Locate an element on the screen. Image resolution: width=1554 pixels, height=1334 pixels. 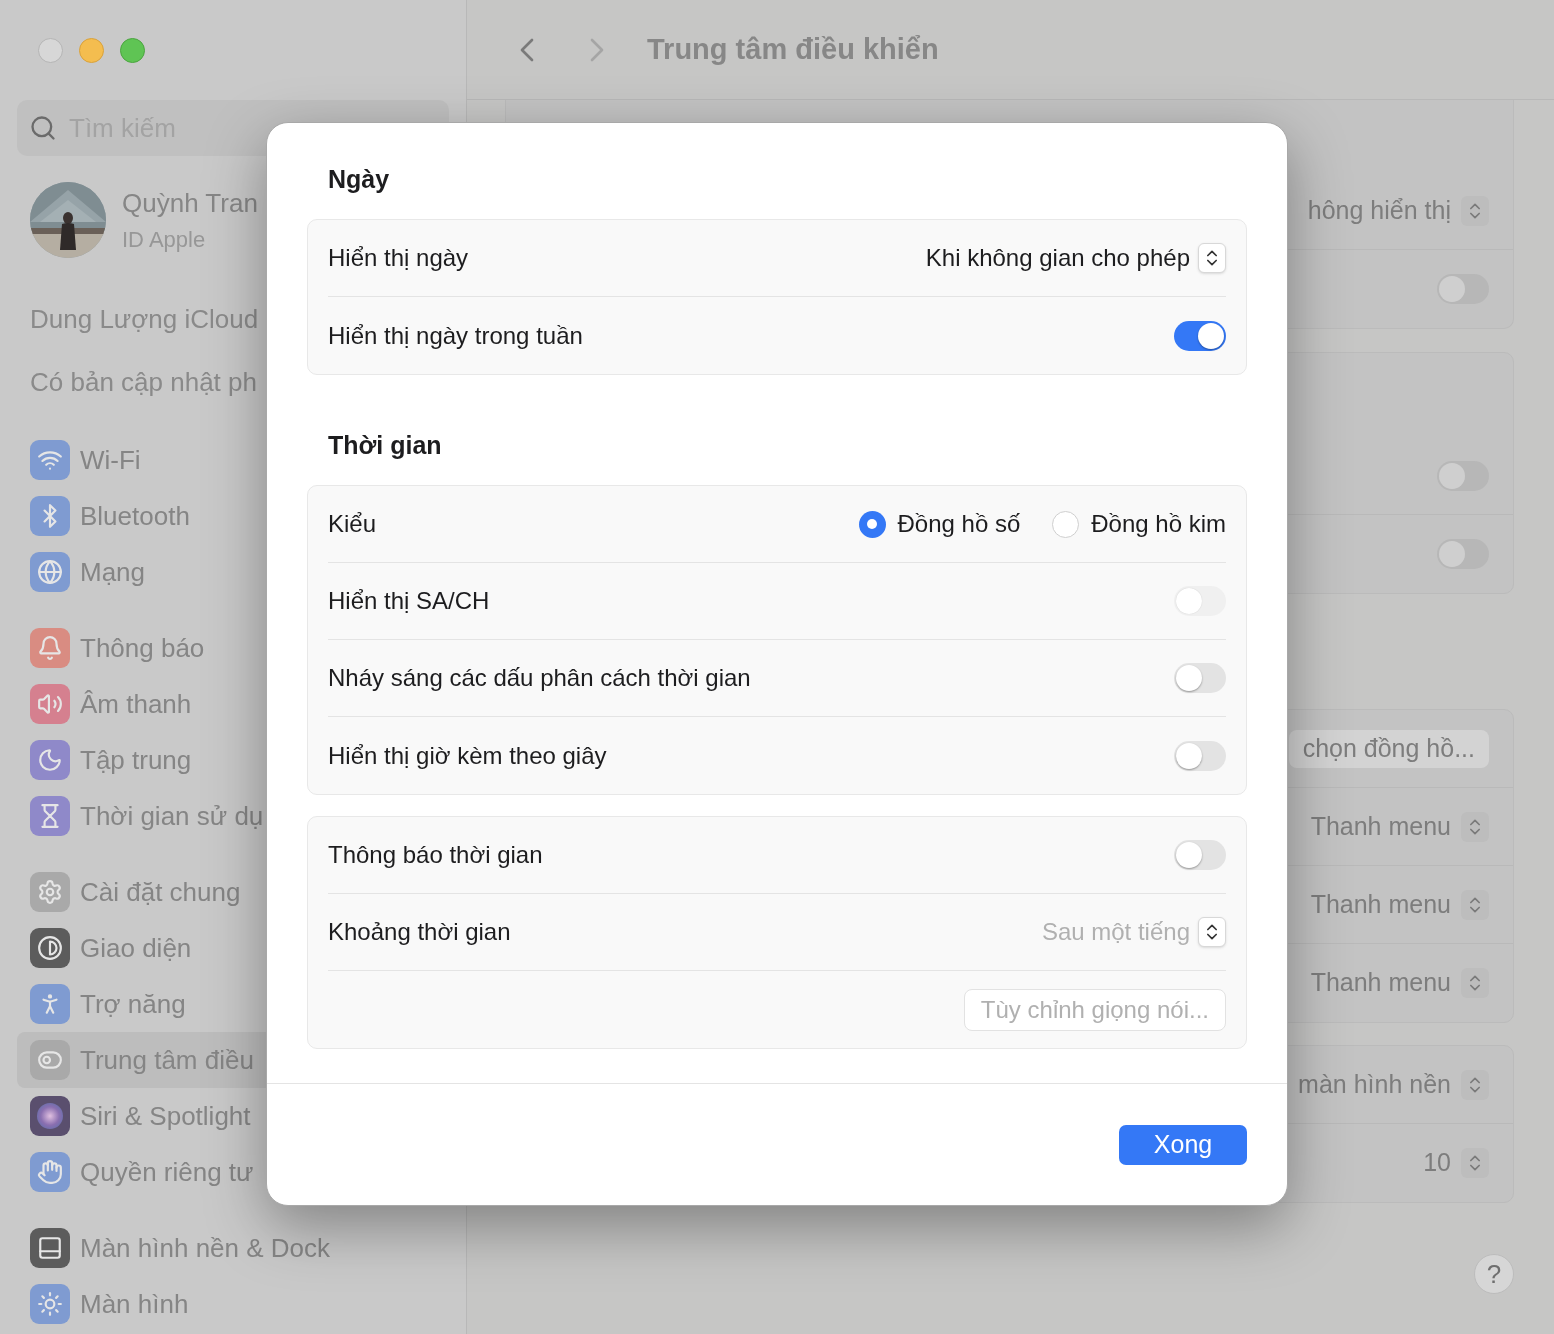
zoom-window-icon is located at coordinates (132, 50).